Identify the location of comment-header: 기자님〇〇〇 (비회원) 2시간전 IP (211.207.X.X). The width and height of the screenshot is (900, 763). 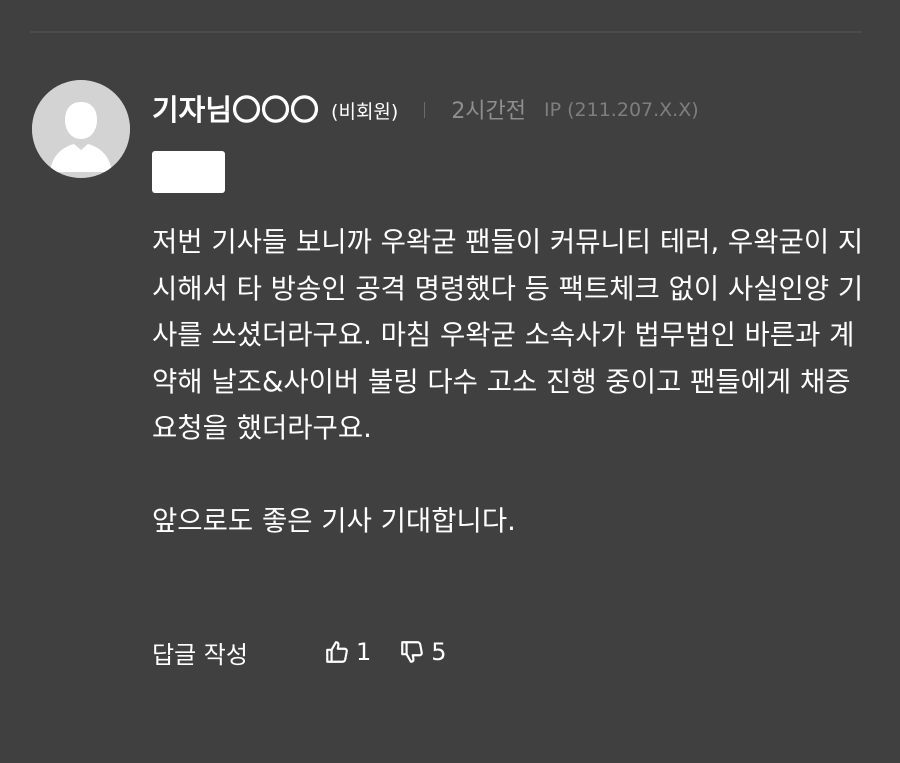
(425, 108).